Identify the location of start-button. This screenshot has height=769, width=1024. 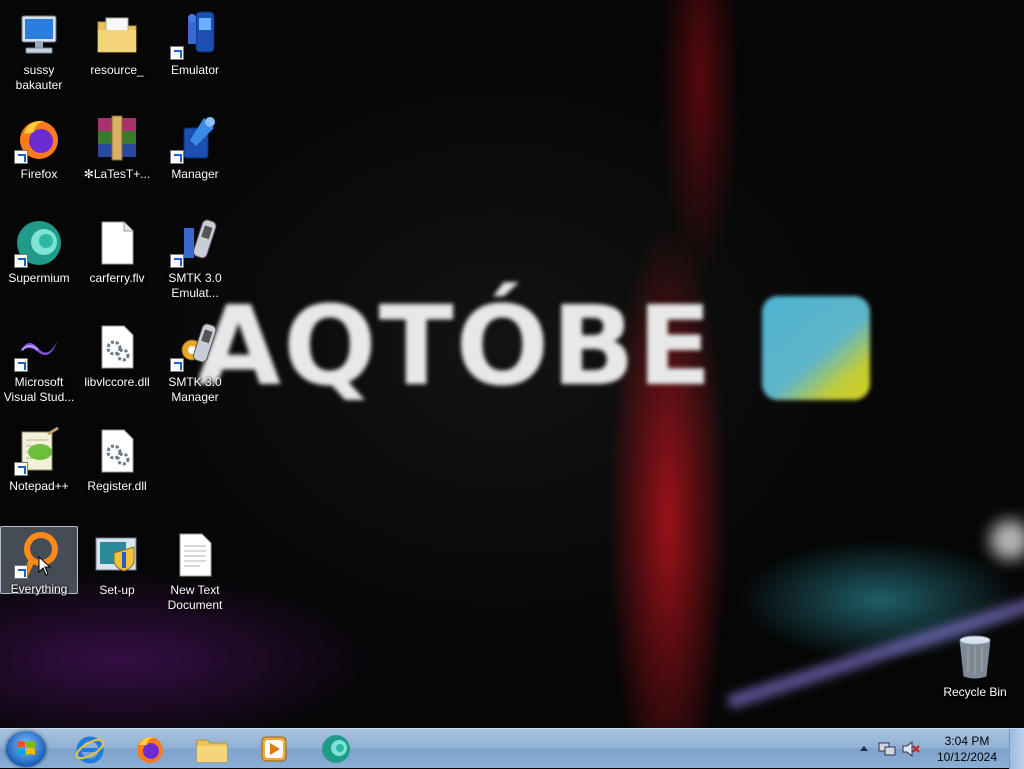
(26, 749).